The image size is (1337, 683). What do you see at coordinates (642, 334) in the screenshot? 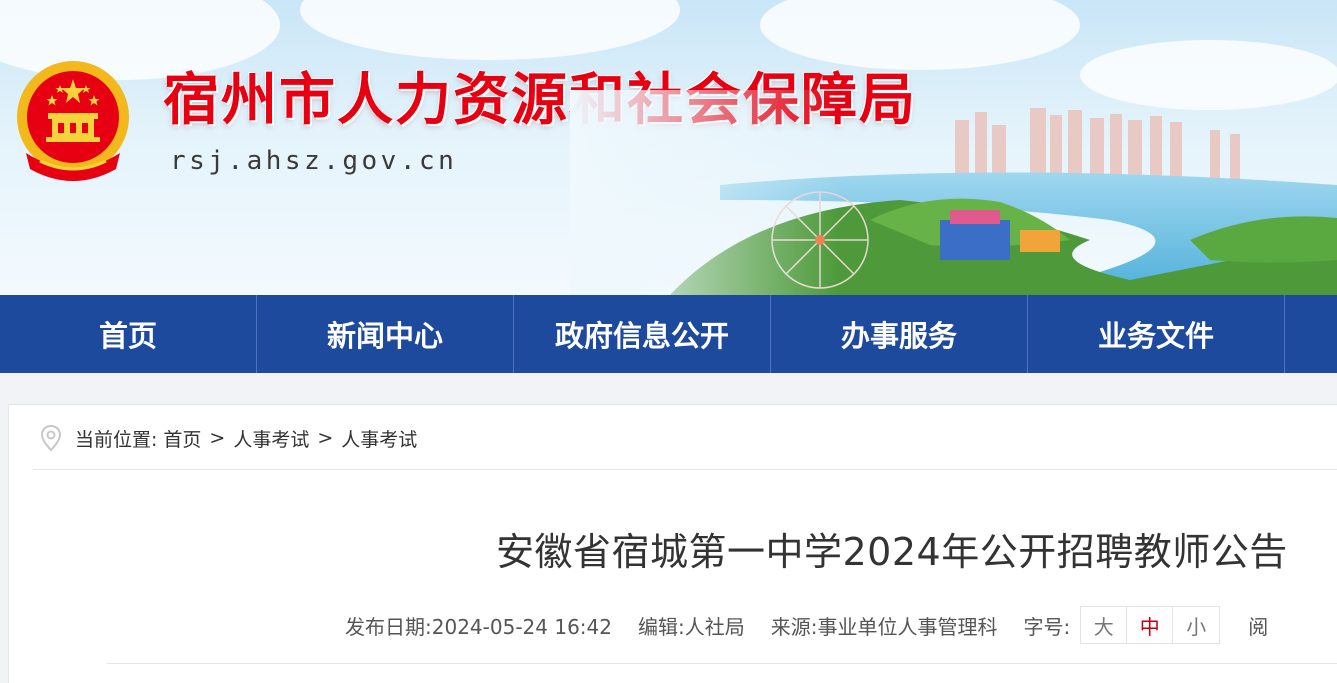
I see `nav-item-gov-info-disclosure: 政府信息公开` at bounding box center [642, 334].